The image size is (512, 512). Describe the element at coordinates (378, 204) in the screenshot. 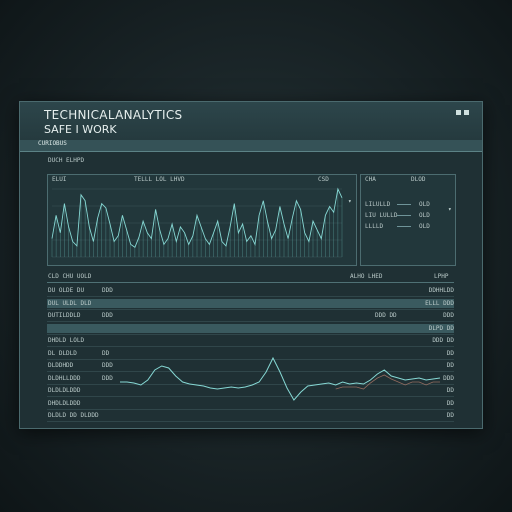

I see `side-row-label: LILULLD` at that location.